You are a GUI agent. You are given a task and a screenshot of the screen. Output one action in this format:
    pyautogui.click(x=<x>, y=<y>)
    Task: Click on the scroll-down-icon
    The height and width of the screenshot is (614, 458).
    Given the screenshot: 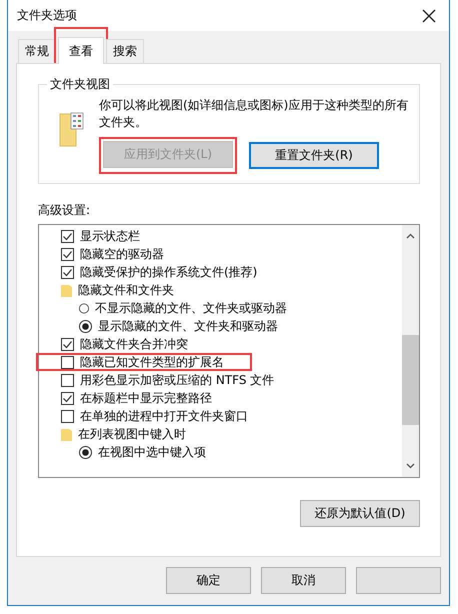 What is the action you would take?
    pyautogui.click(x=410, y=466)
    